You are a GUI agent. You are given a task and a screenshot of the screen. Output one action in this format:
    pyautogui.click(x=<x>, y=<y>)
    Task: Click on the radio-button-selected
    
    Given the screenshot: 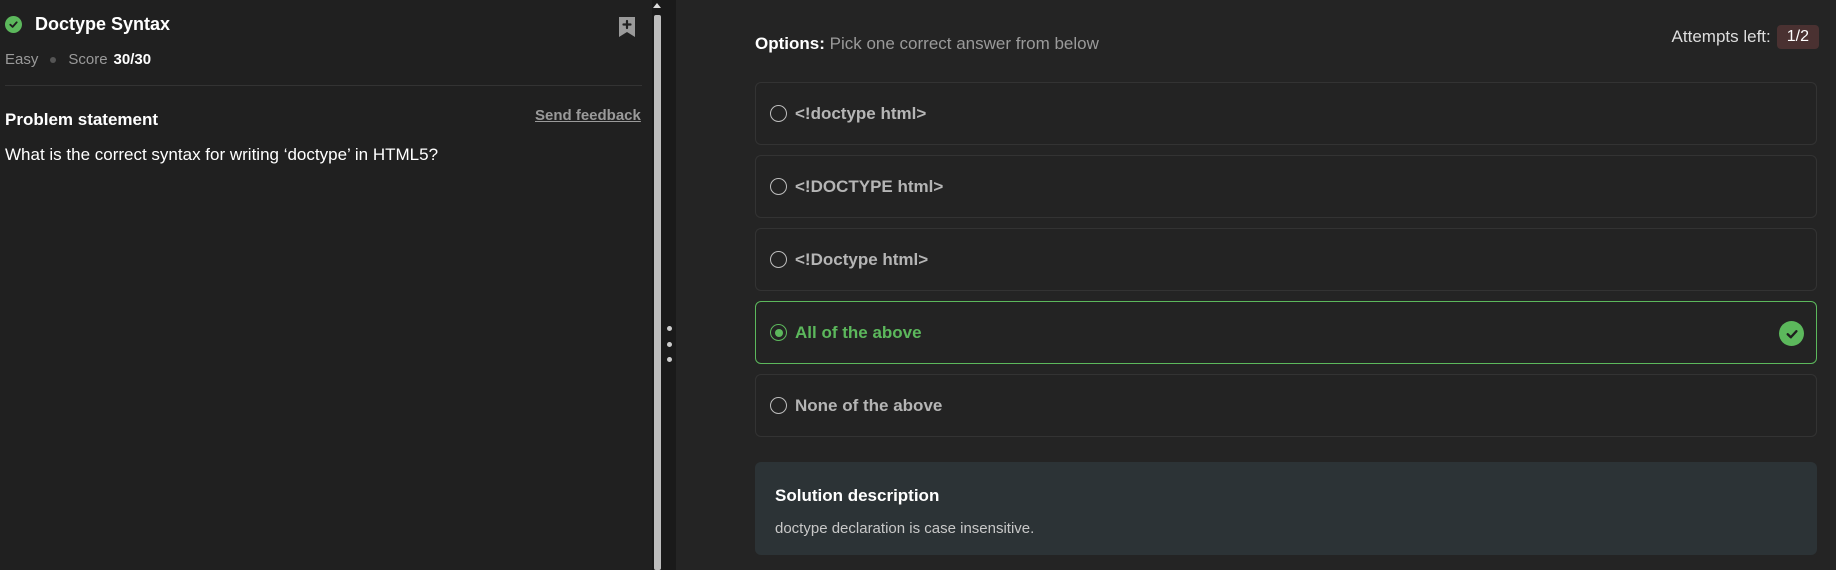 What is the action you would take?
    pyautogui.click(x=778, y=332)
    